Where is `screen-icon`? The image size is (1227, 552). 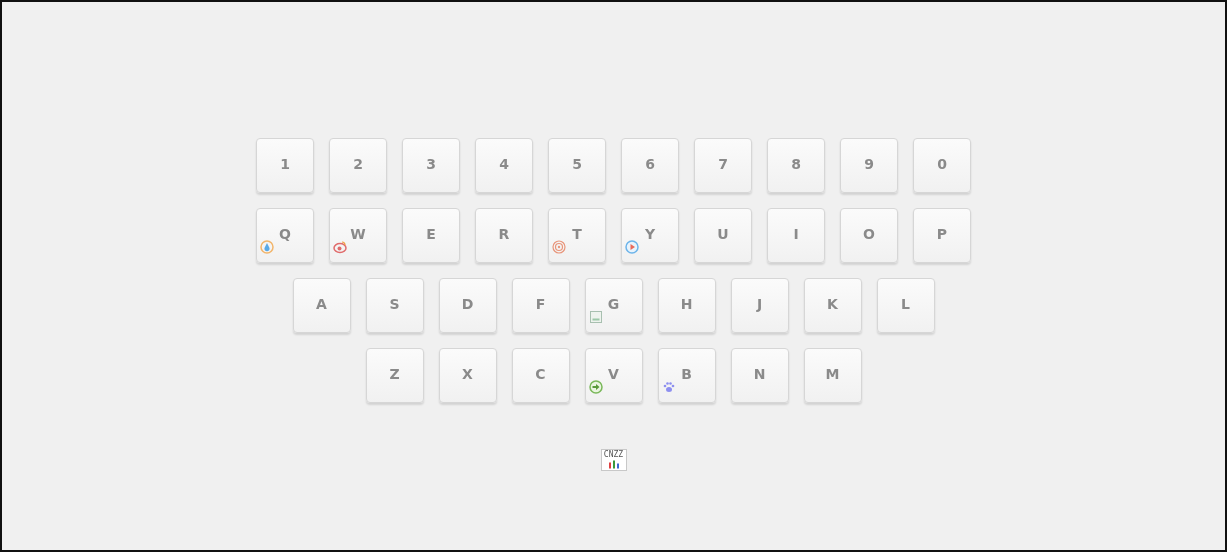
screen-icon is located at coordinates (595, 317).